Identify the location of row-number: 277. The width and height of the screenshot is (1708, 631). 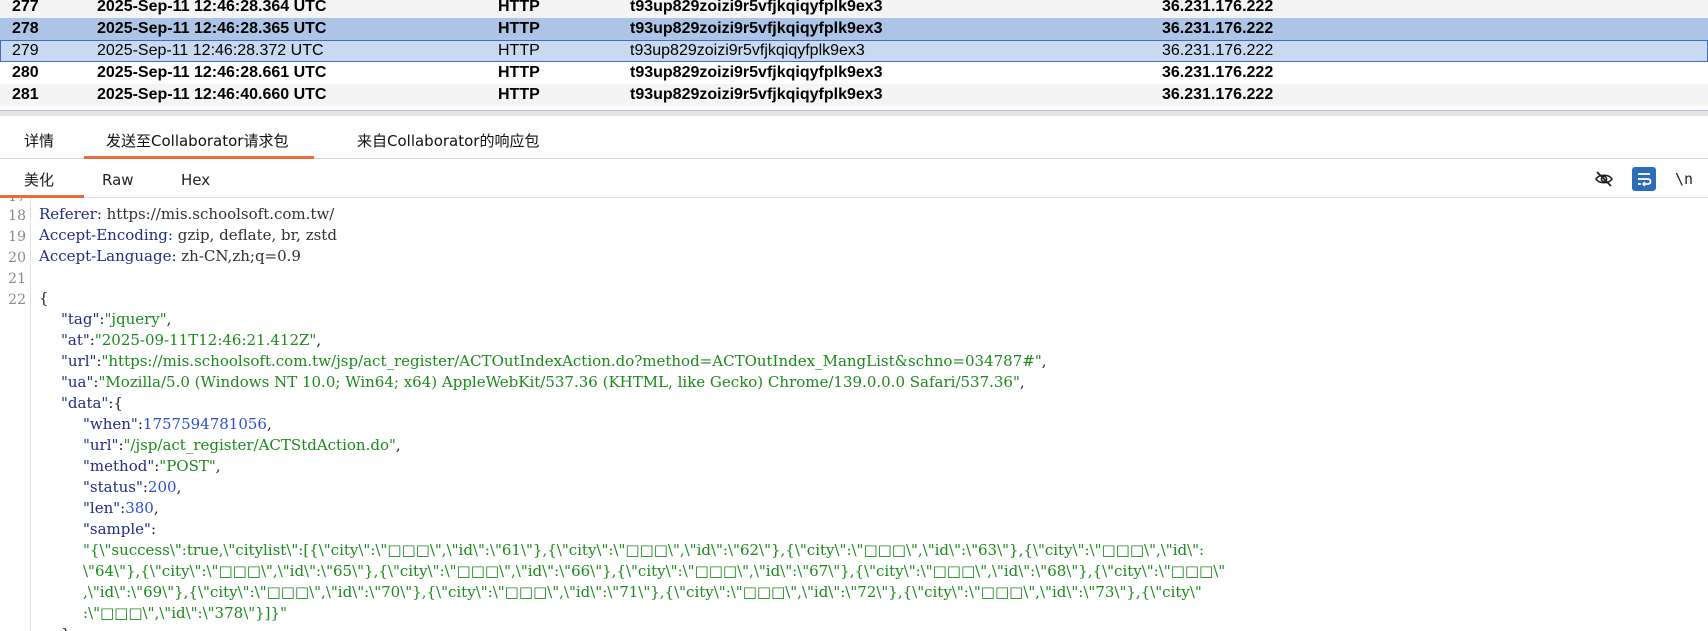
(25, 7).